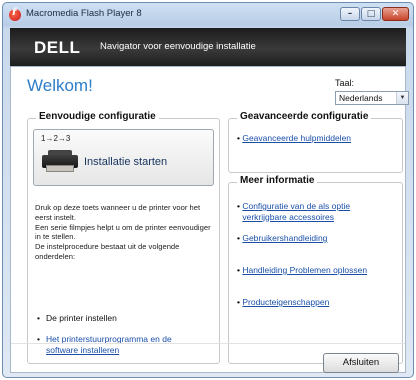 This screenshot has width=416, height=380. Describe the element at coordinates (371, 14) in the screenshot. I see `maximize-button: □` at that location.